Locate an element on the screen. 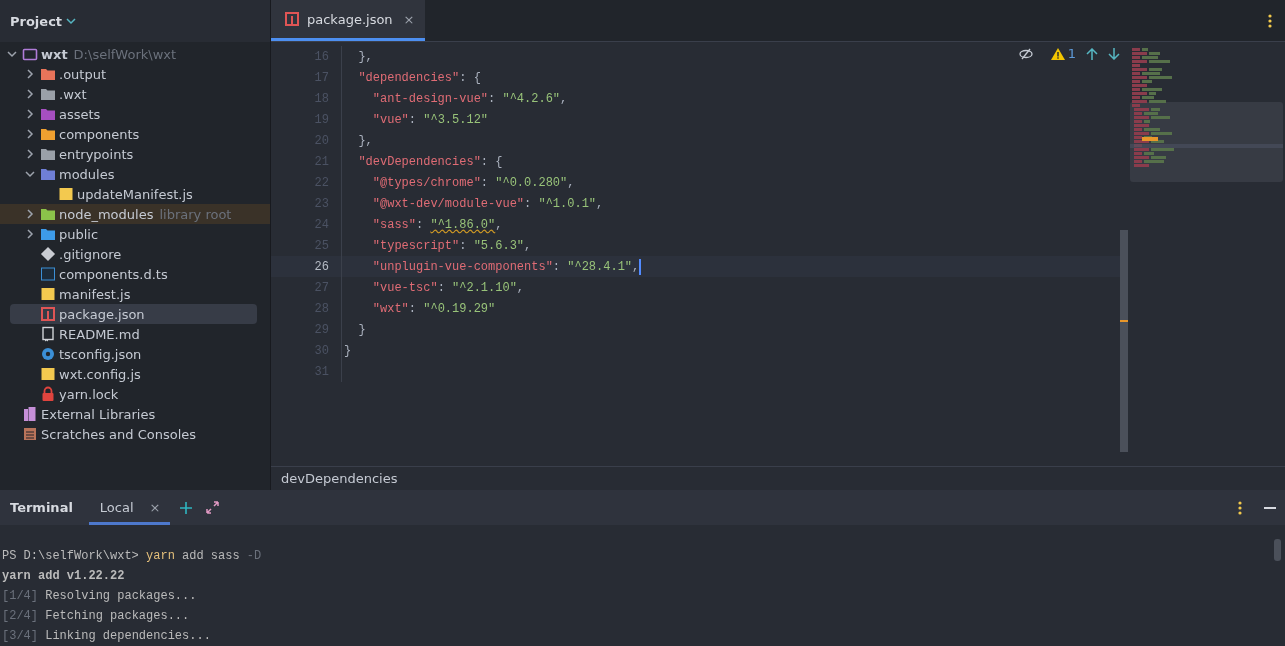 This screenshot has height=646, width=1285. tree-item: public is located at coordinates (135, 234).